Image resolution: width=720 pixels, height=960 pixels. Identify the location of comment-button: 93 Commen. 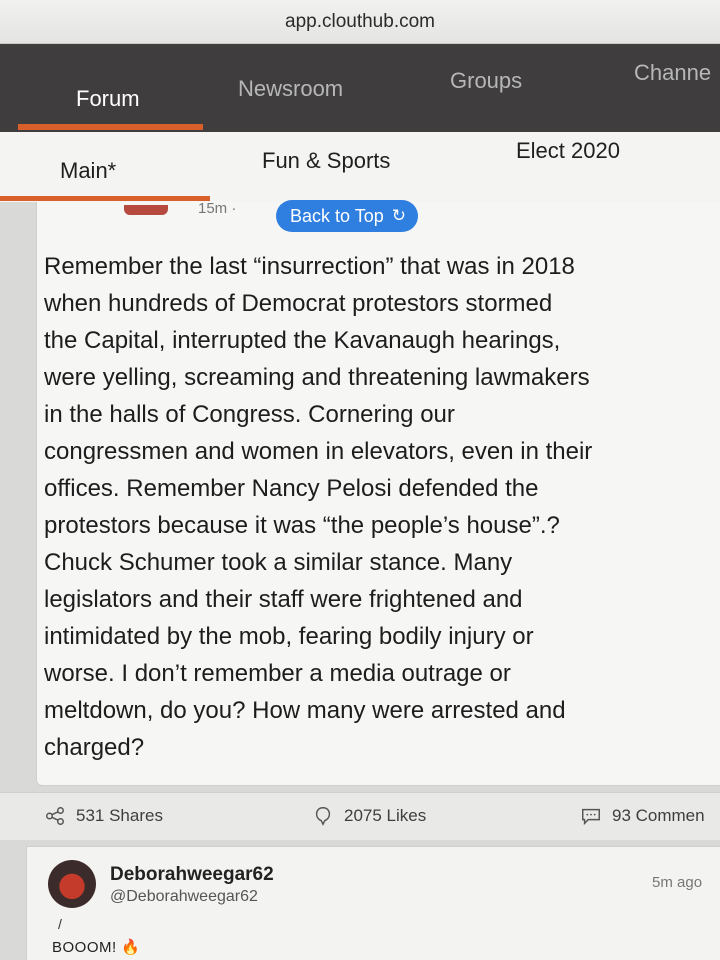
(642, 816).